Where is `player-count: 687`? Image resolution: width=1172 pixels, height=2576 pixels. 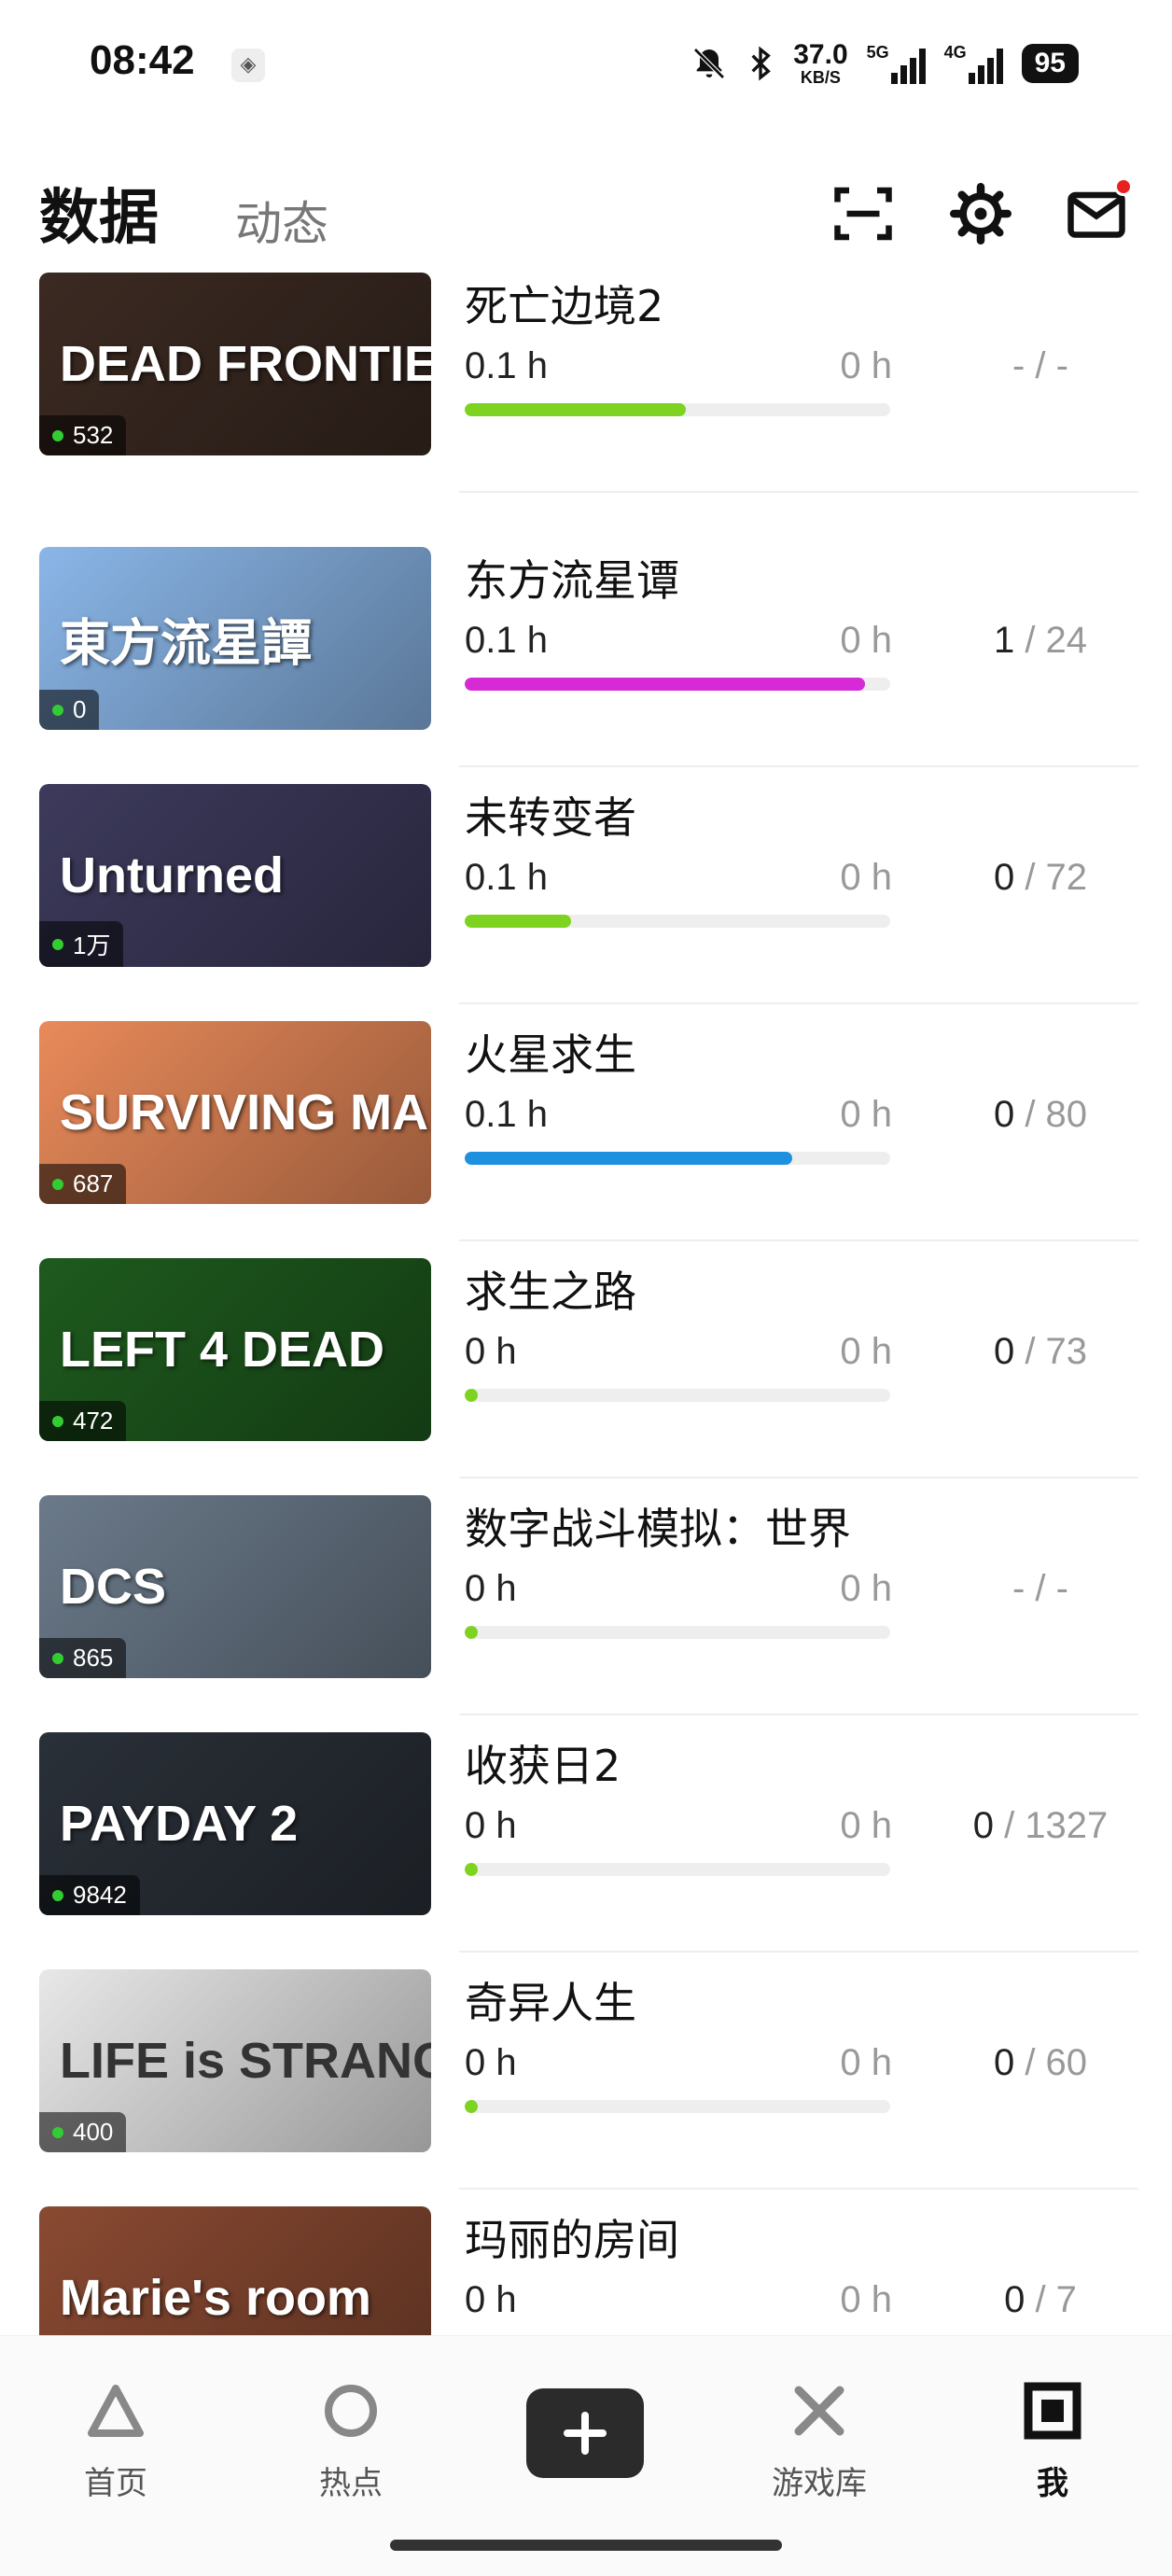
player-count: 687 is located at coordinates (93, 1183).